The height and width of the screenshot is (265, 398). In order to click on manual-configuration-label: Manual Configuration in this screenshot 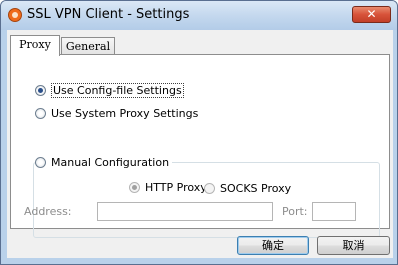, I will do `click(110, 162)`.